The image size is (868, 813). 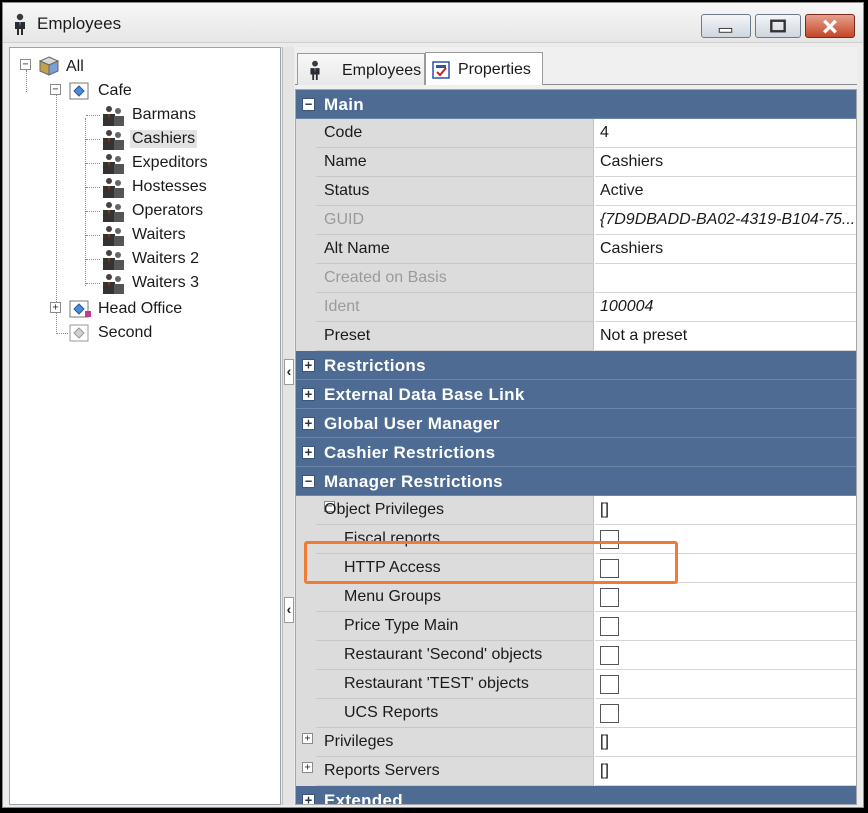 What do you see at coordinates (401, 625) in the screenshot?
I see `property-name: Price Type Main` at bounding box center [401, 625].